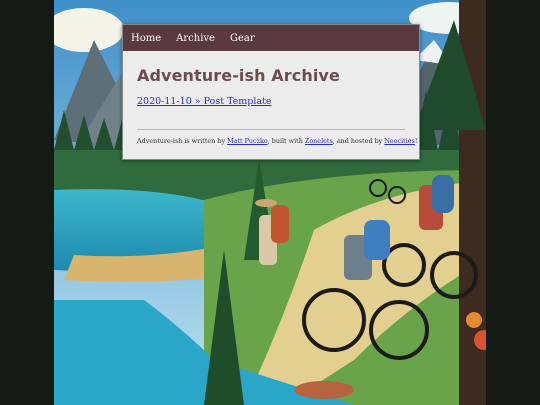 Image resolution: width=540 pixels, height=405 pixels. I want to click on page-title: Adventure-ish Archive, so click(238, 75).